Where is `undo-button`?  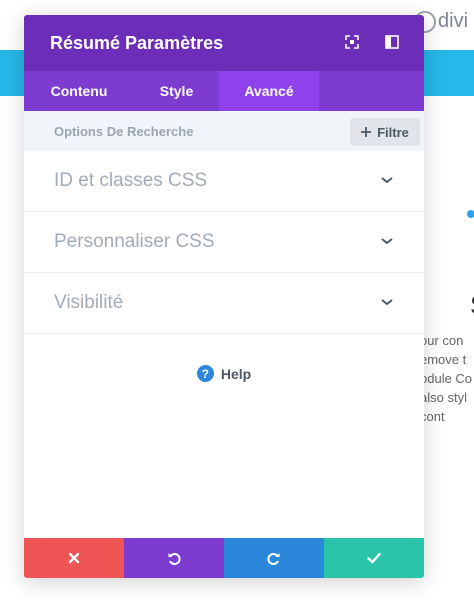 undo-button is located at coordinates (174, 558).